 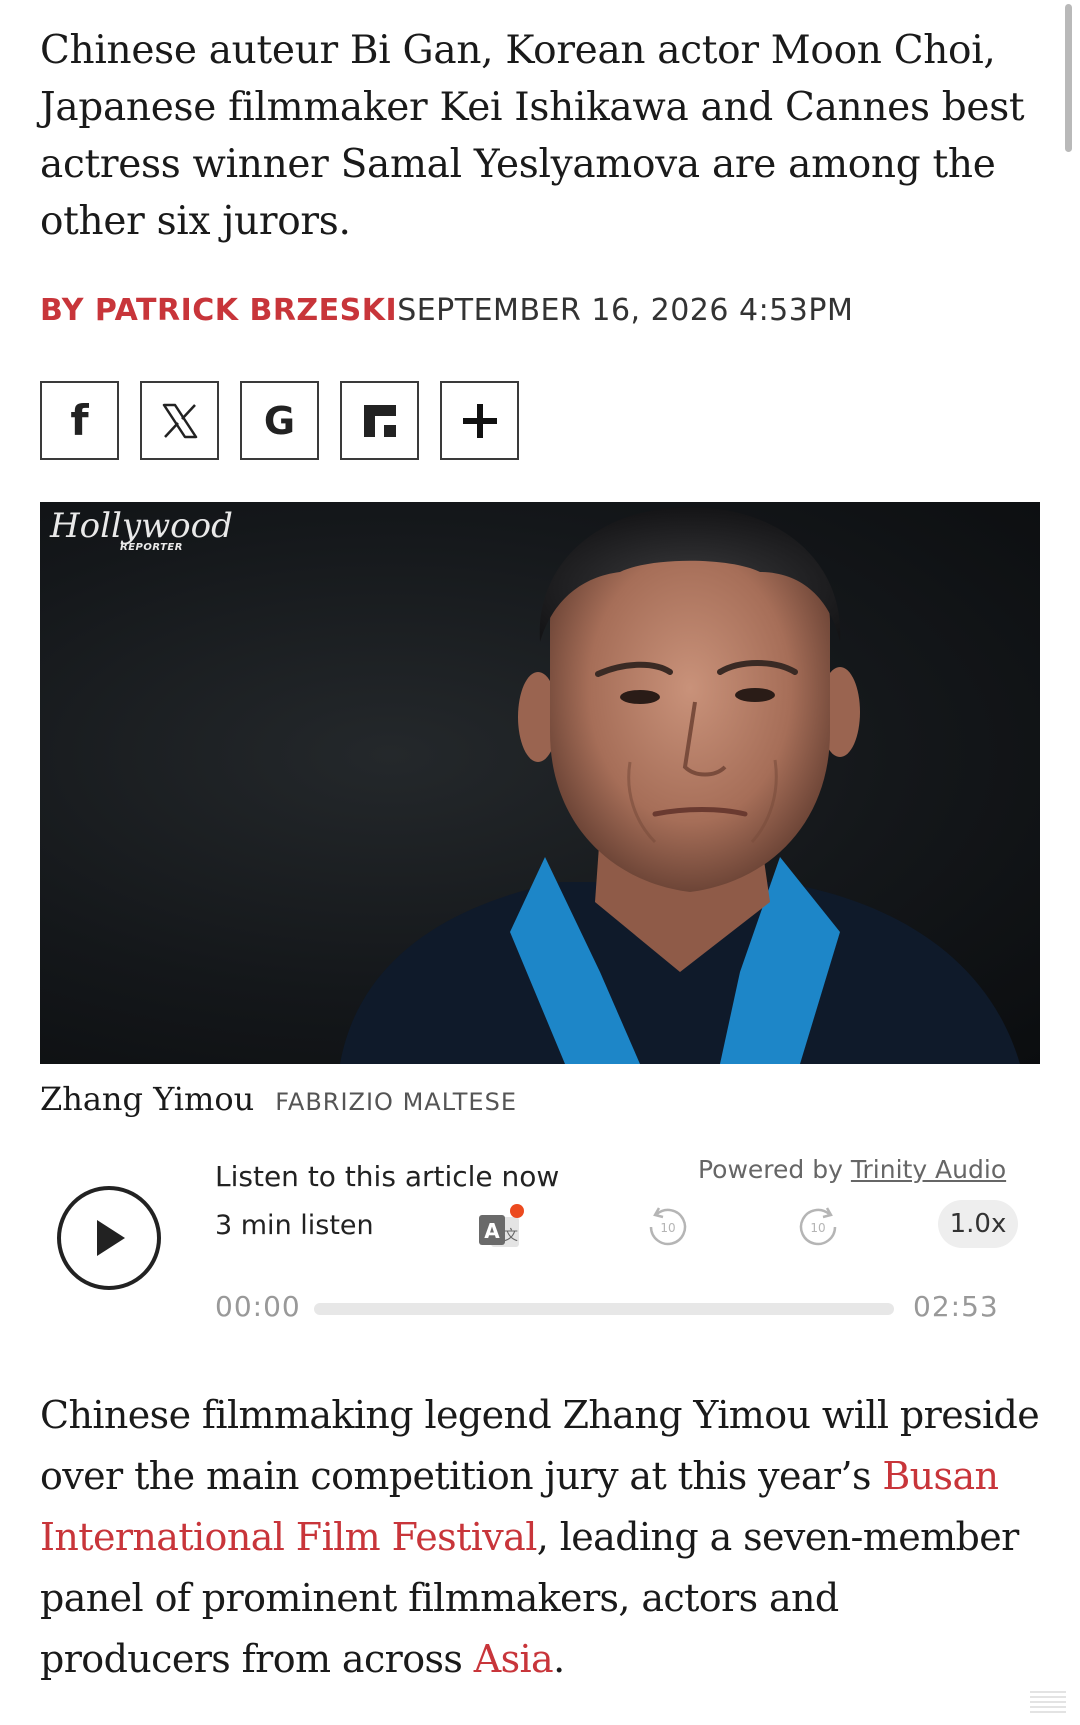 What do you see at coordinates (1068, 78) in the screenshot?
I see `scrollbar` at bounding box center [1068, 78].